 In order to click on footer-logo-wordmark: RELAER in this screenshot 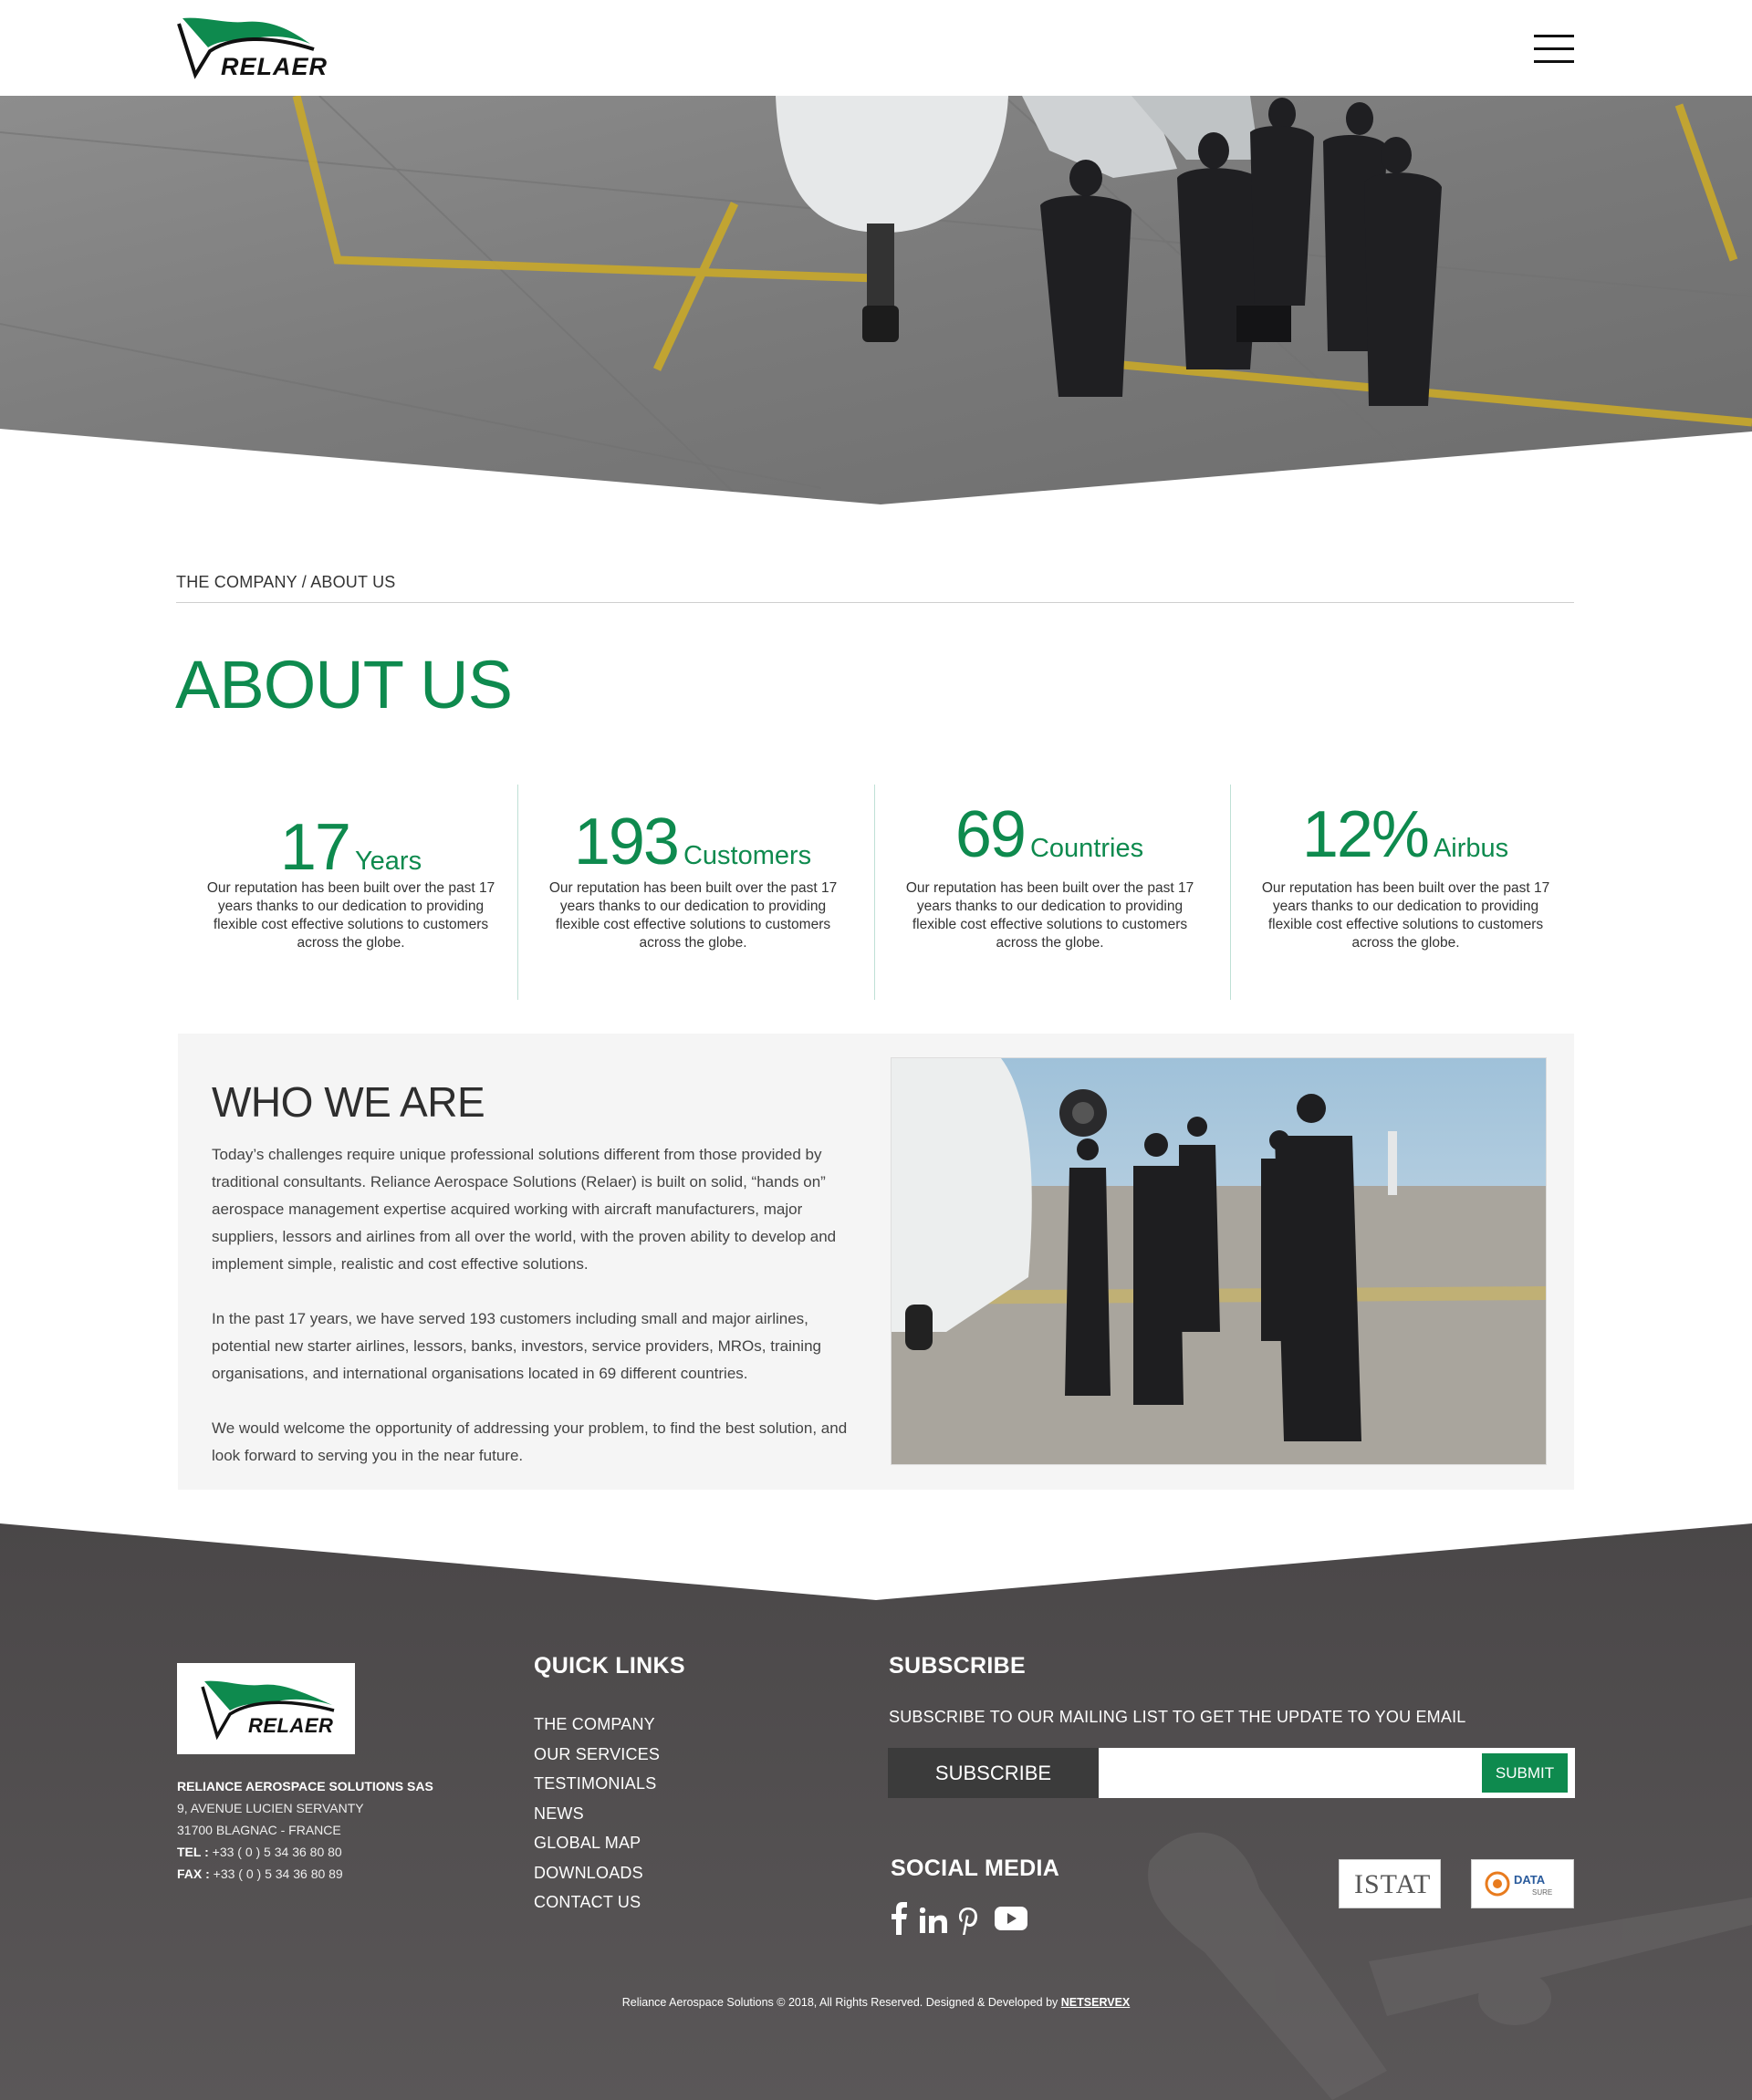, I will do `click(291, 1725)`.